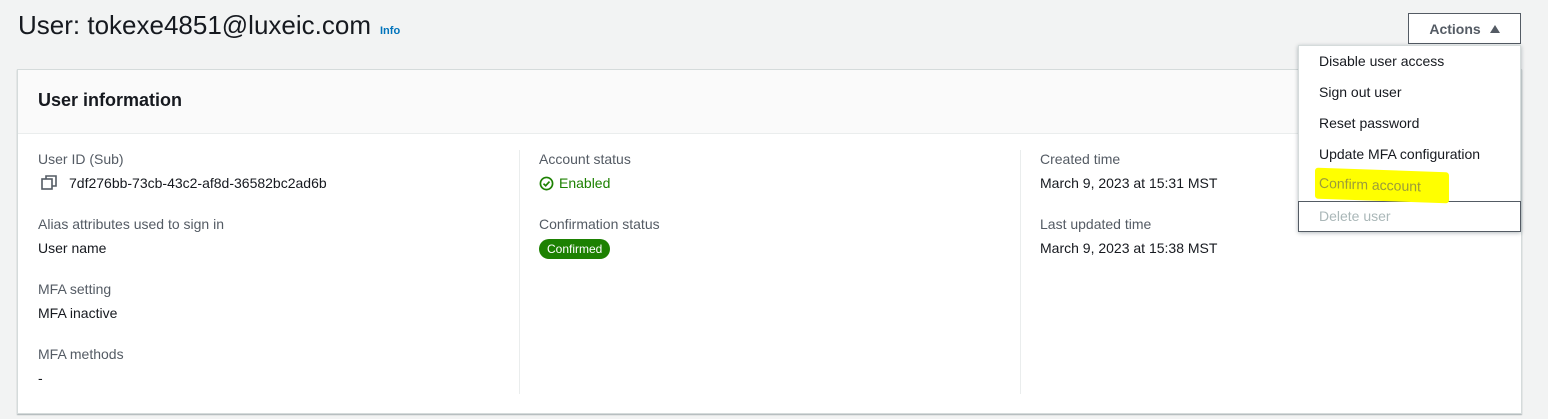  What do you see at coordinates (769, 102) in the screenshot?
I see `panel-header: User information` at bounding box center [769, 102].